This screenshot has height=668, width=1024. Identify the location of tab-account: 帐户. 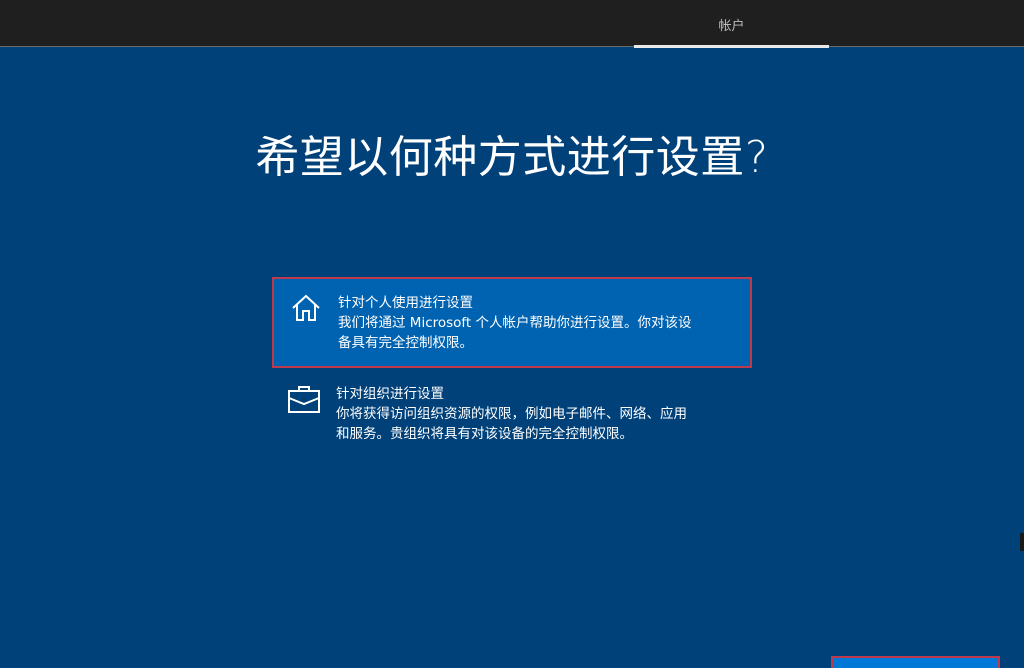
(731, 24).